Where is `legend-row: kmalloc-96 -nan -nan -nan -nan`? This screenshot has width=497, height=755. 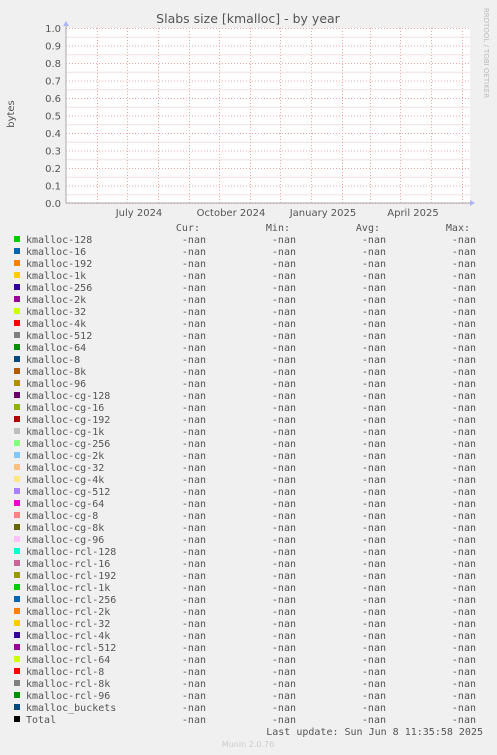 legend-row: kmalloc-96 -nan -nan -nan -nan is located at coordinates (245, 384).